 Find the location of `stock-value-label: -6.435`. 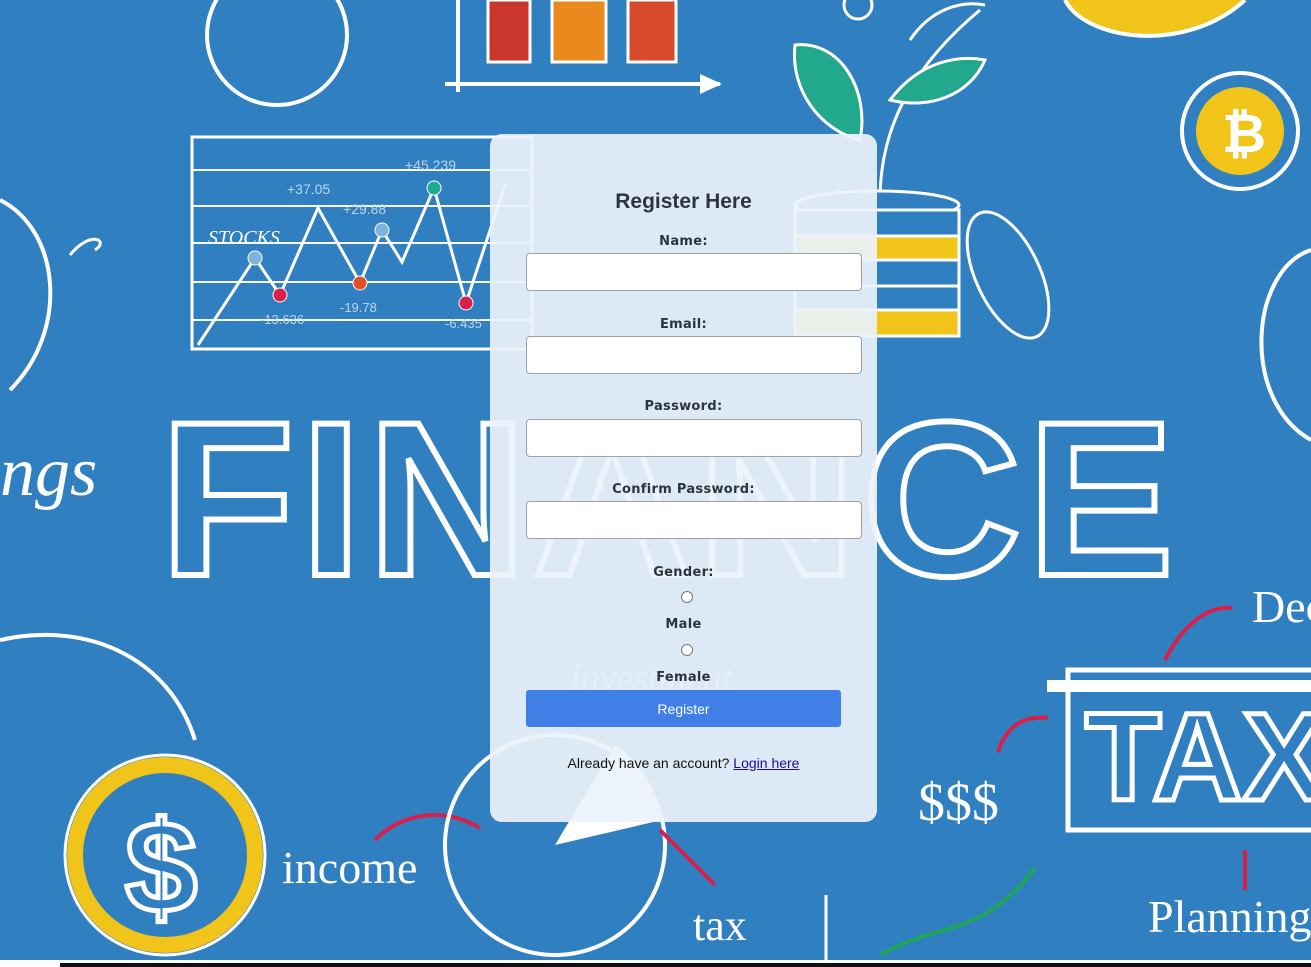

stock-value-label: -6.435 is located at coordinates (463, 323).